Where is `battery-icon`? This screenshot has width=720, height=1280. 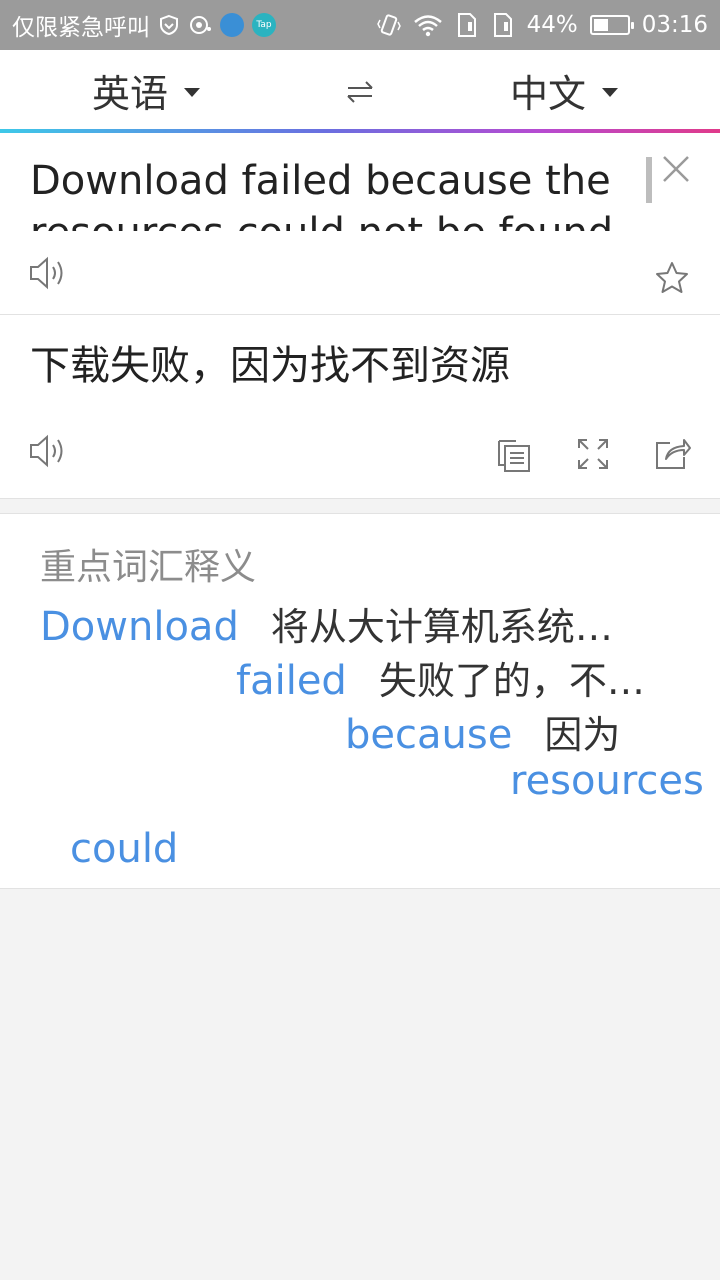 battery-icon is located at coordinates (611, 25).